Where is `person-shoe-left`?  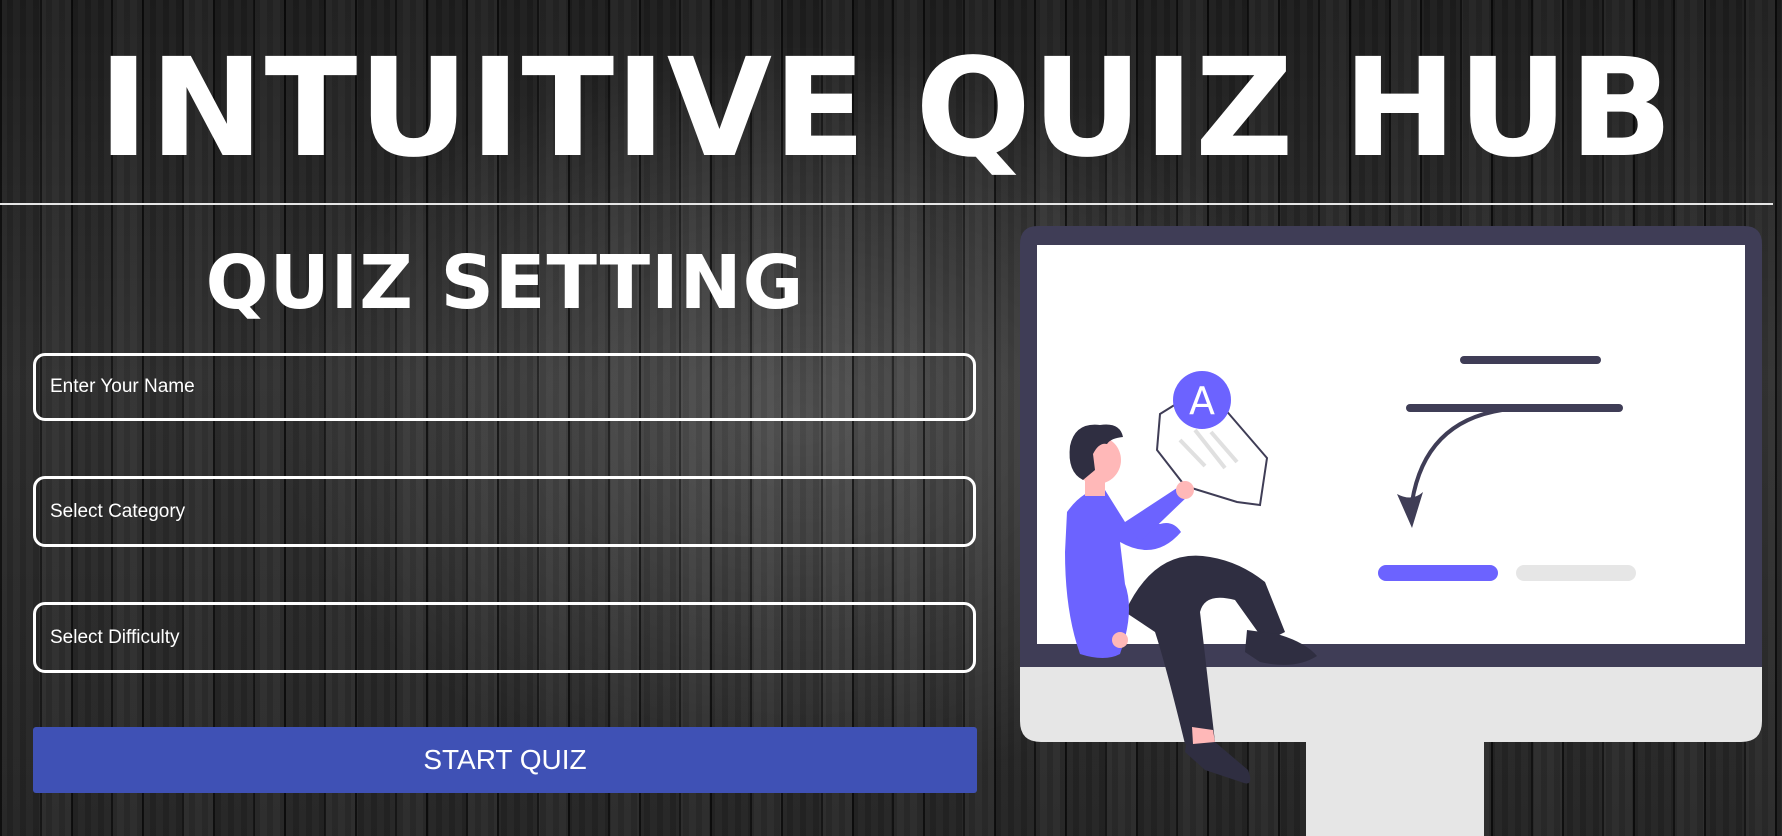
person-shoe-left is located at coordinates (1218, 760).